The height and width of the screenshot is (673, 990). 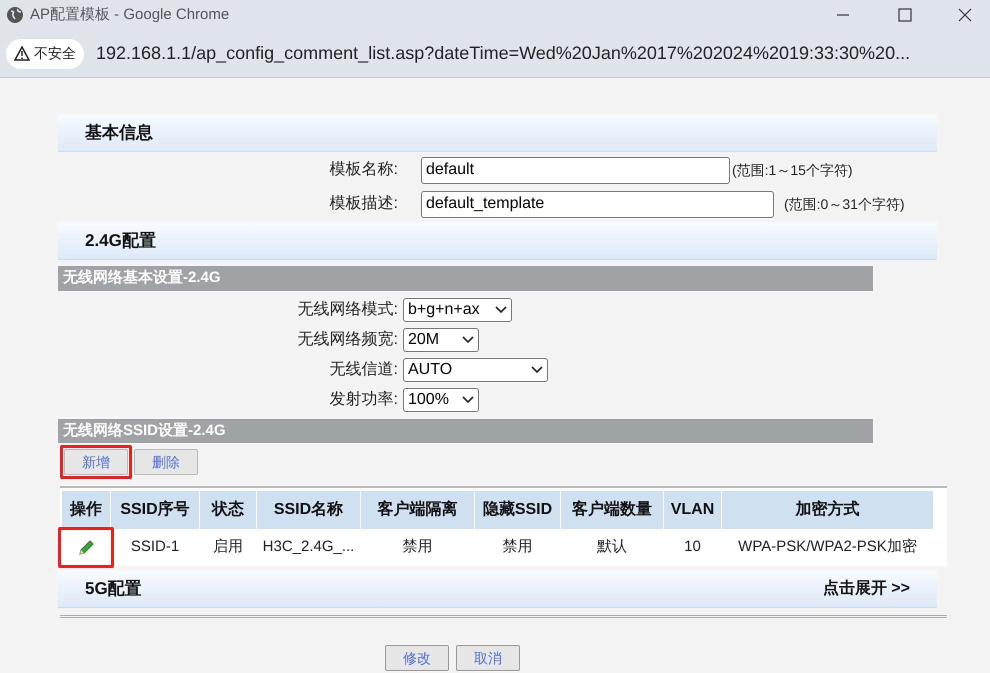 I want to click on section-title: 基本信息, so click(x=119, y=133).